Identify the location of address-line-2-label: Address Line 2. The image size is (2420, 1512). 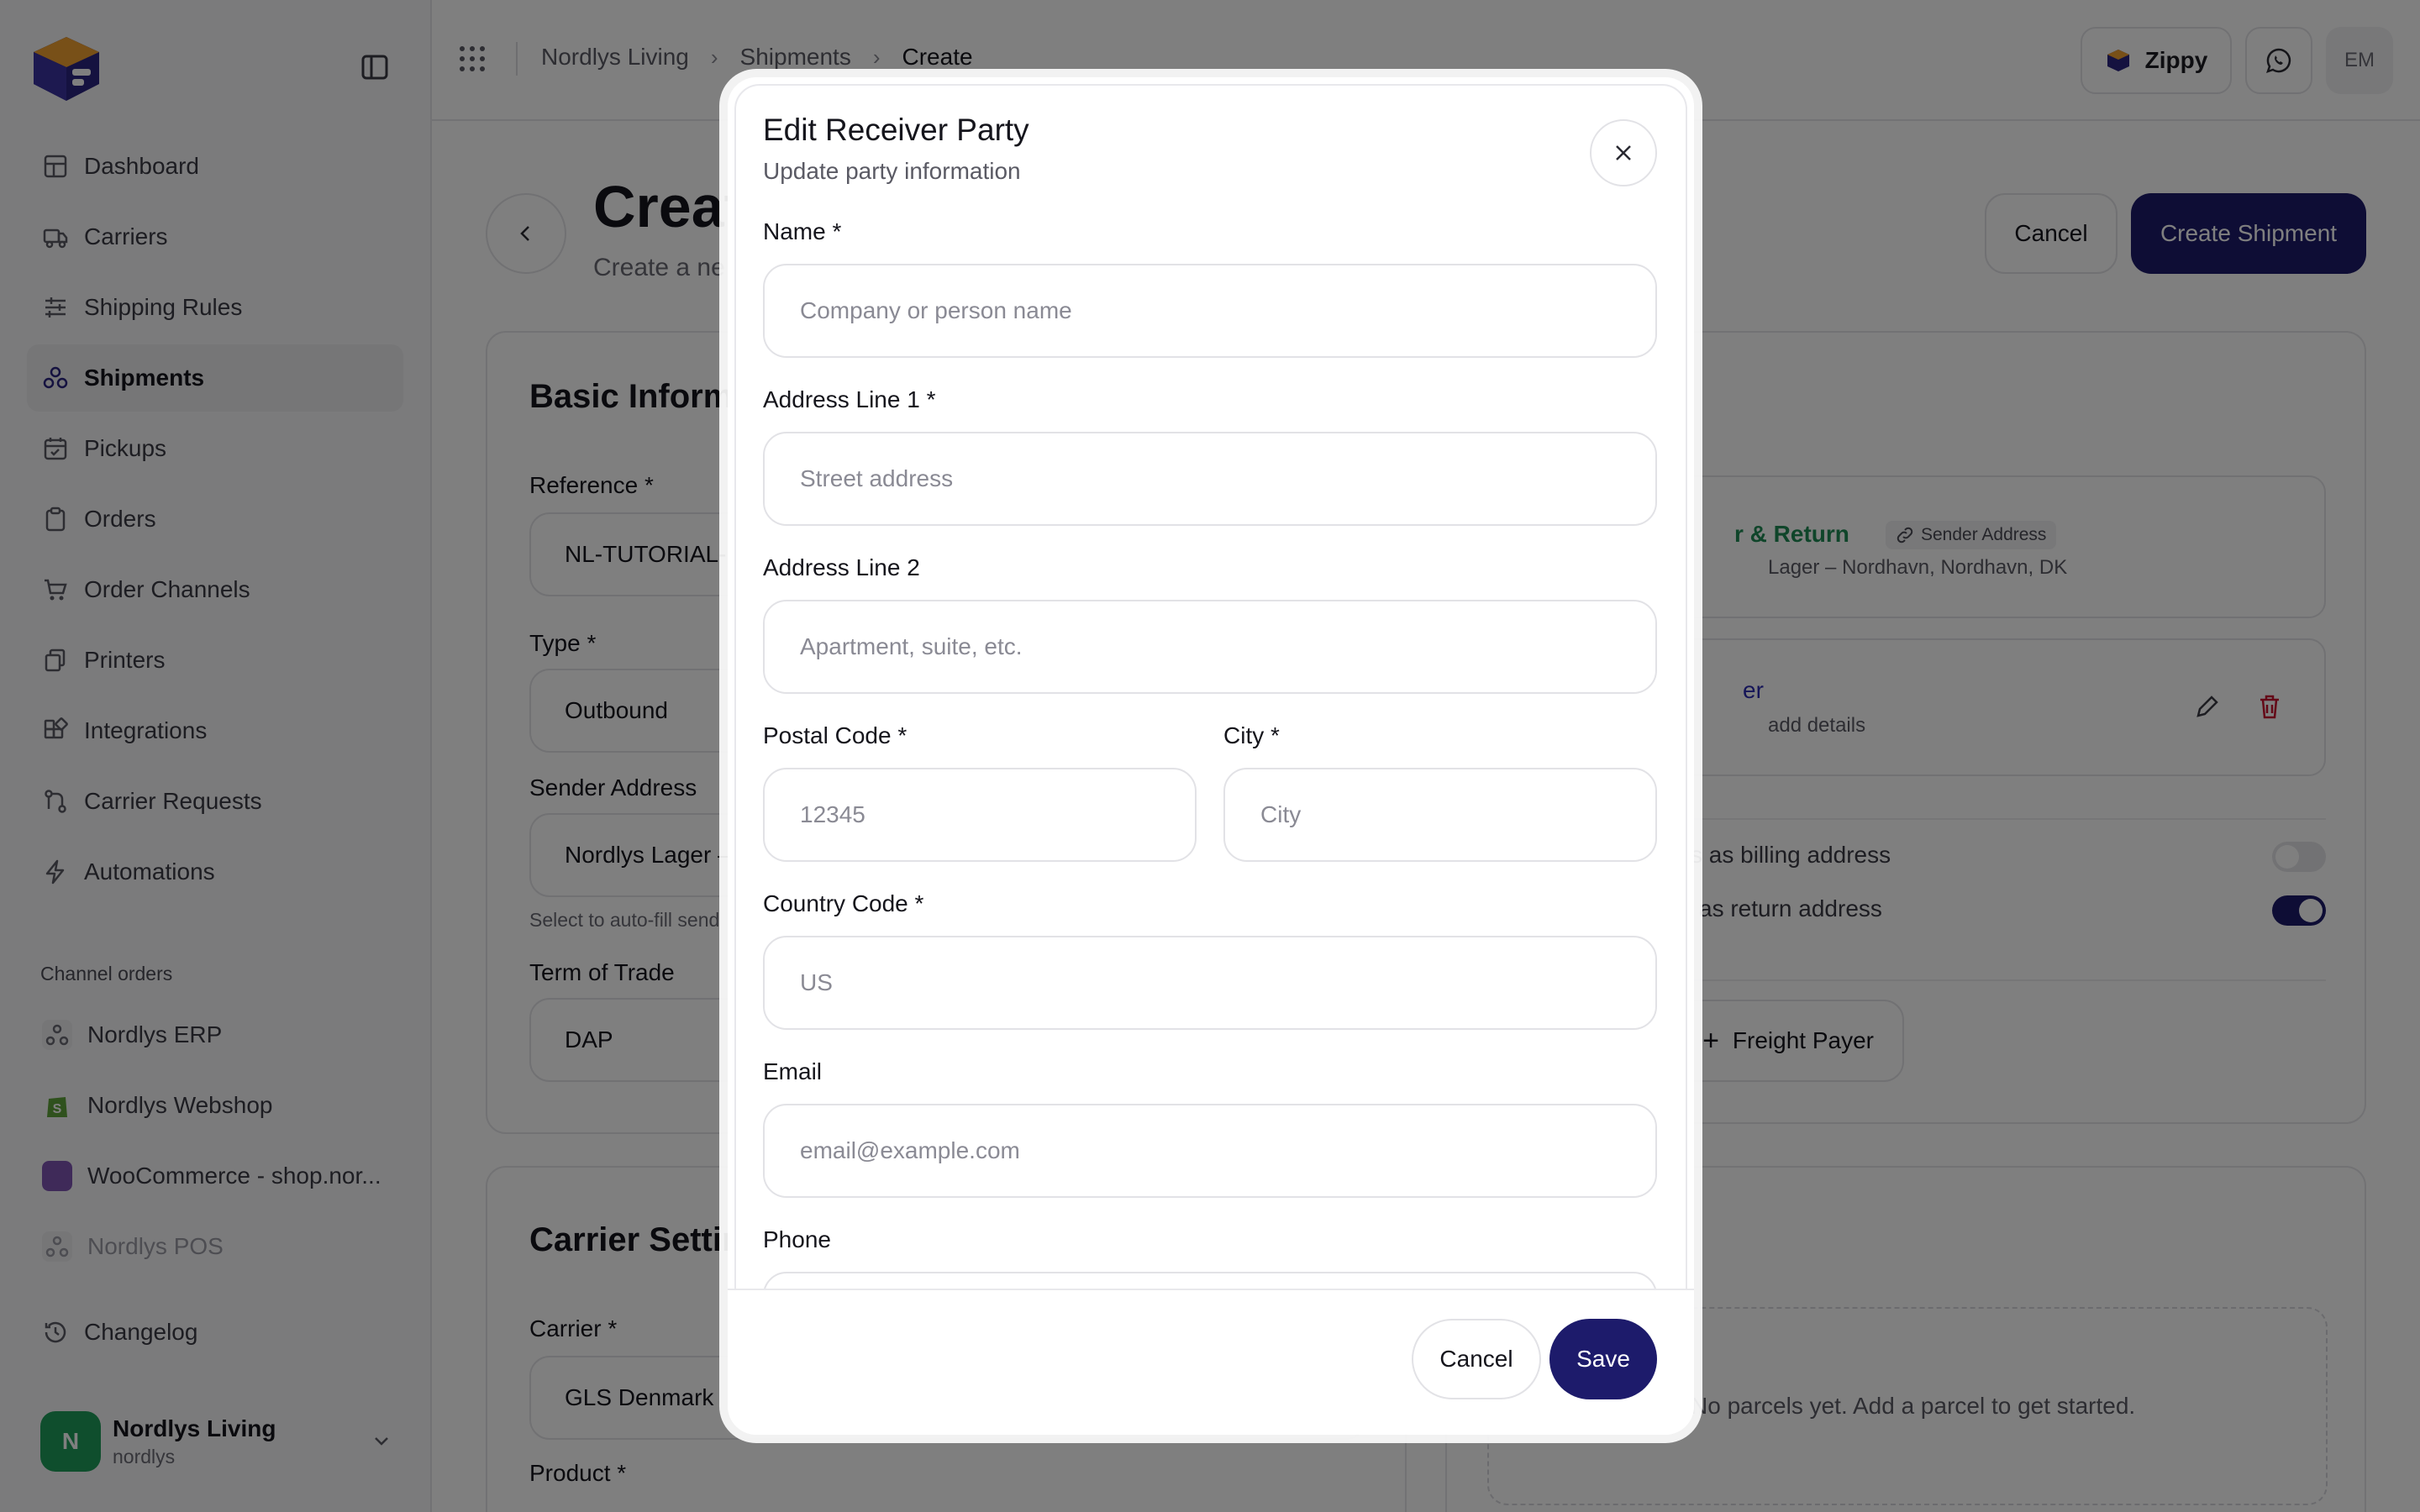
(841, 567).